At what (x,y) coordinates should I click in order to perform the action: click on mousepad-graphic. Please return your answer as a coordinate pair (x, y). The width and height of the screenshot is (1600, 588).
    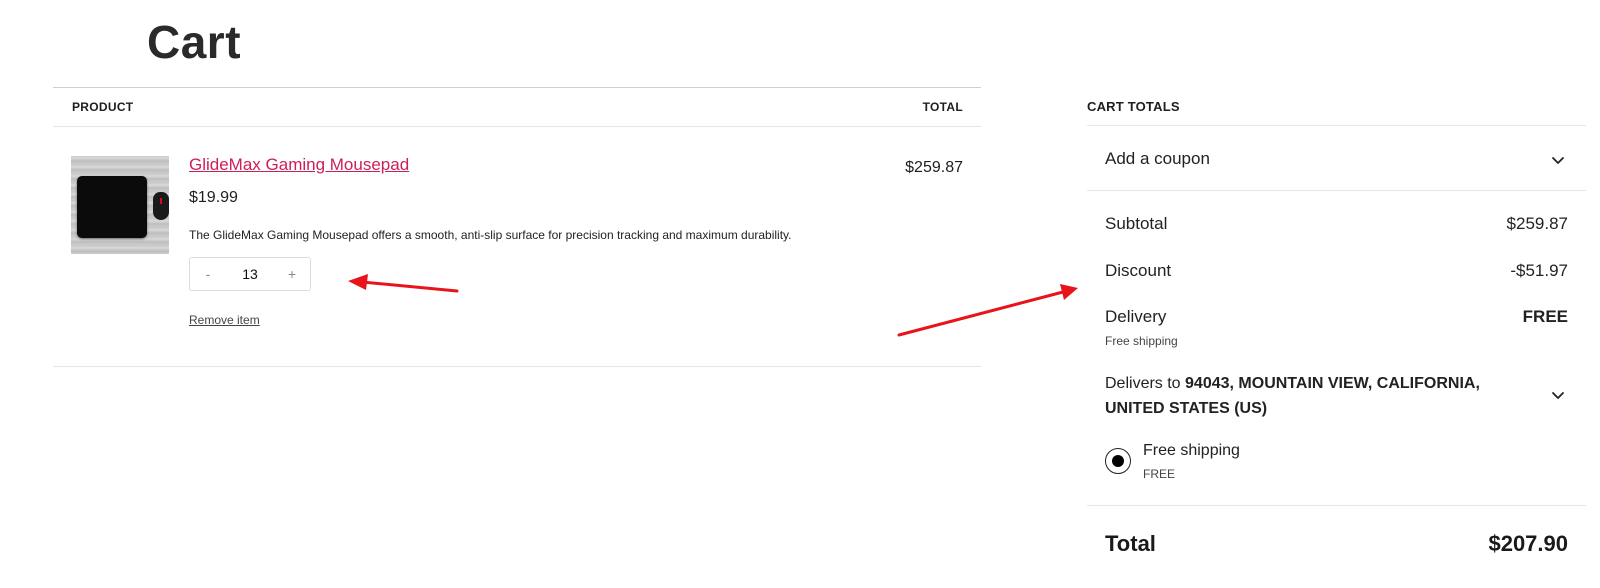
    Looking at the image, I should click on (112, 207).